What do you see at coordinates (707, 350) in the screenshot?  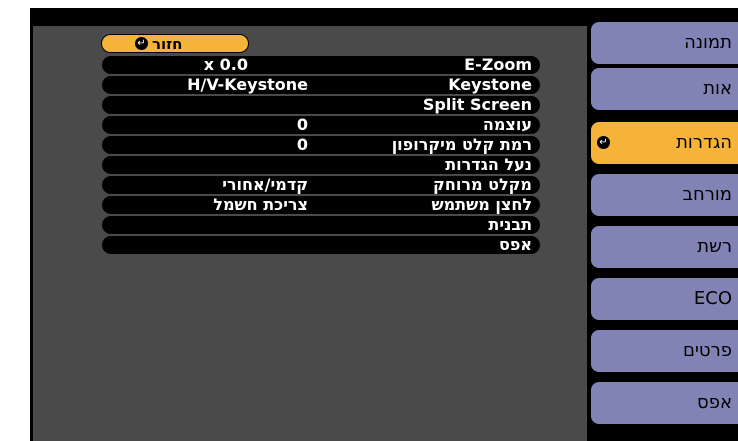 I see `sidebar-item-label: פרטים` at bounding box center [707, 350].